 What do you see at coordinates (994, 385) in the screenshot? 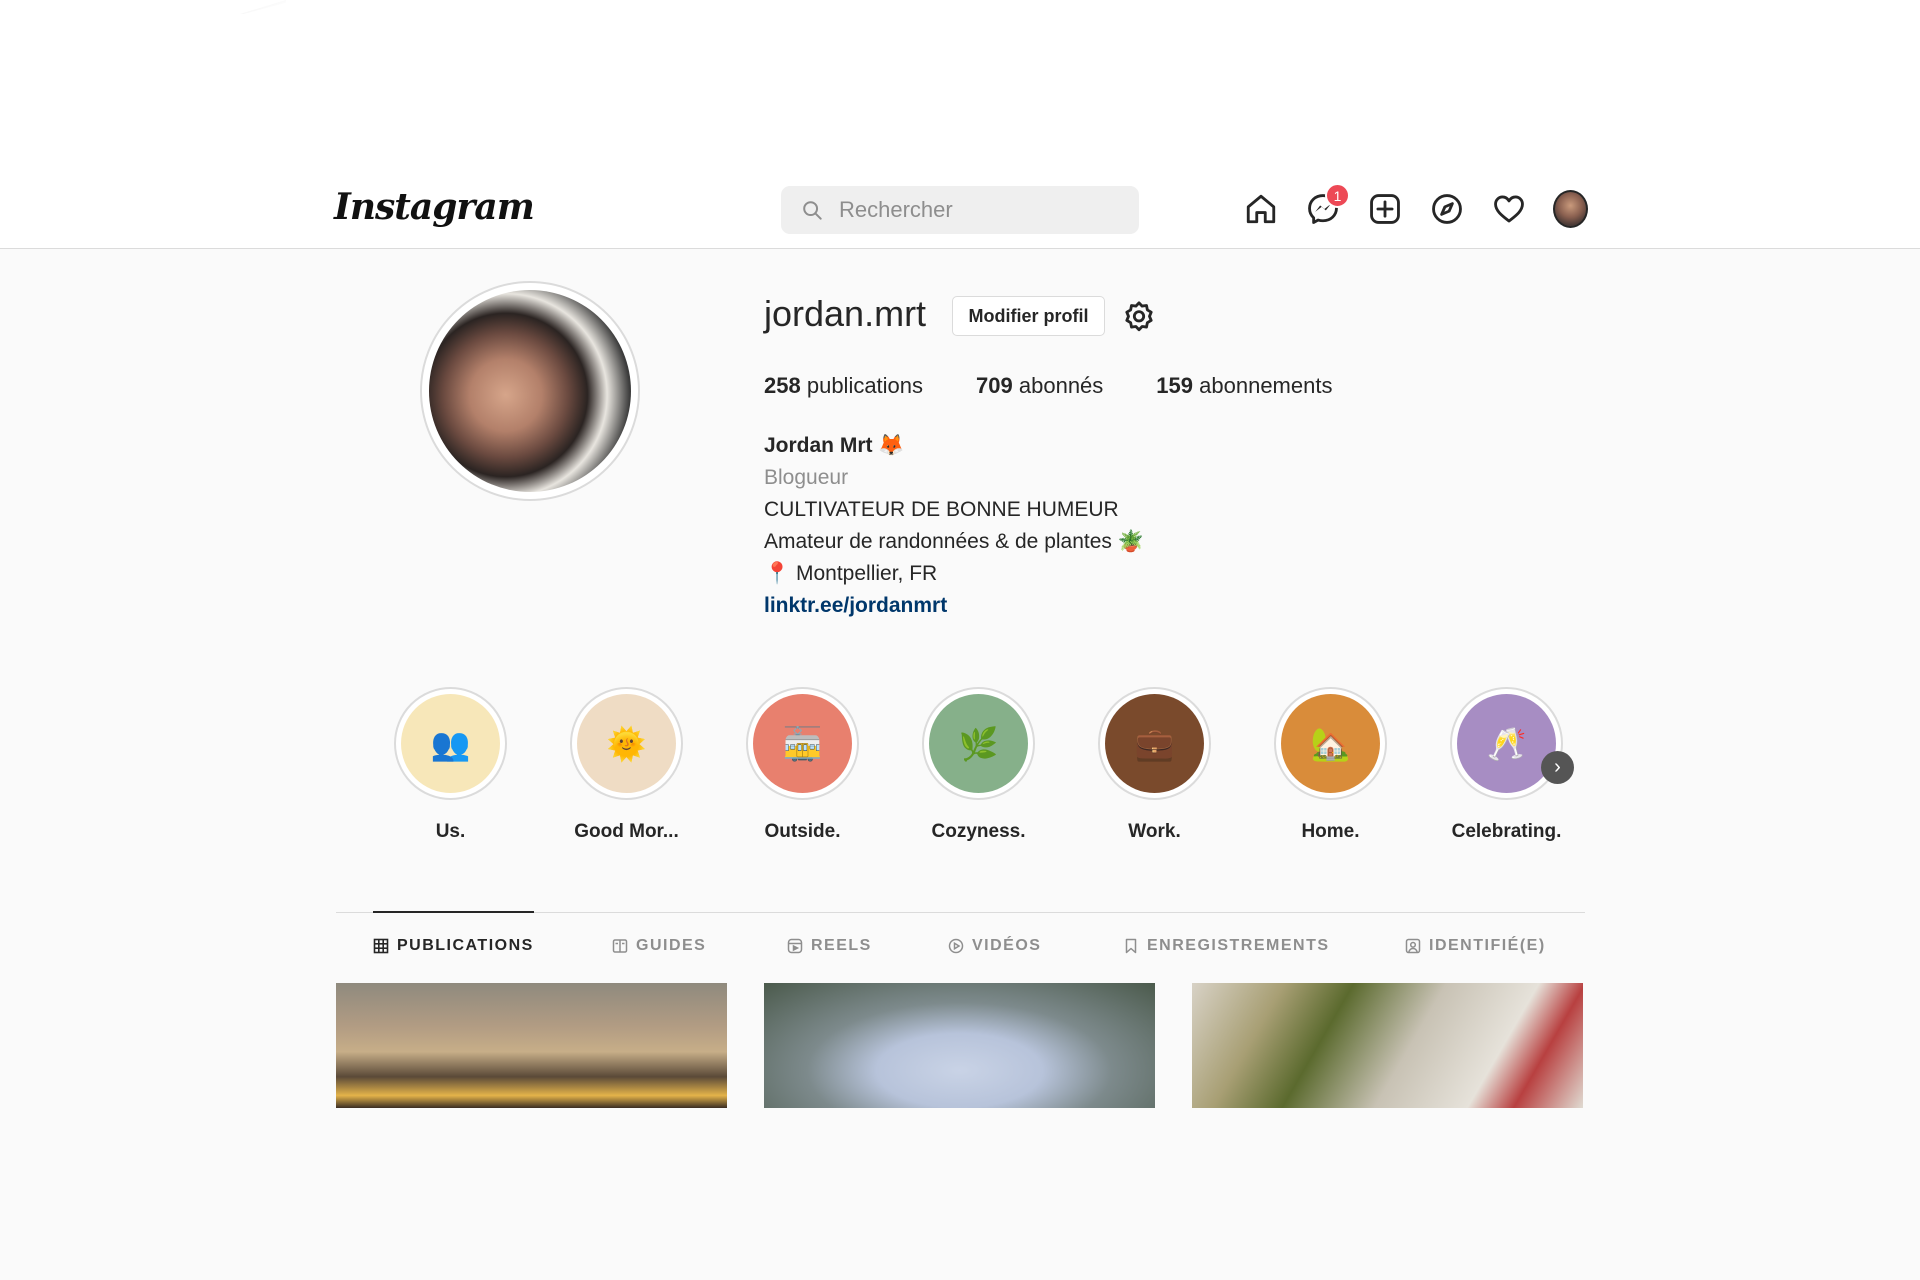
I see `followers-count: 709` at bounding box center [994, 385].